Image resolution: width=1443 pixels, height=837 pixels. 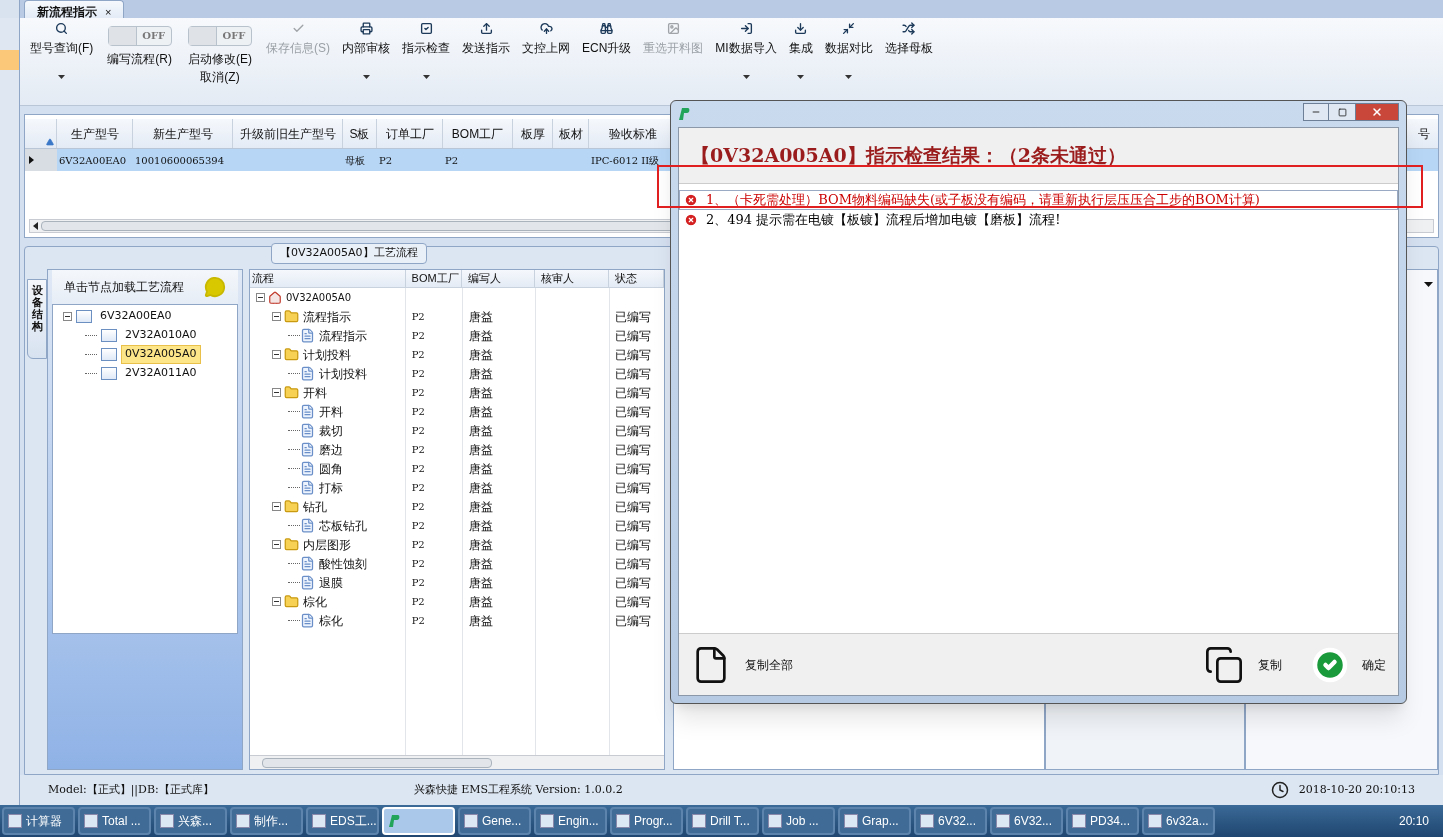 I want to click on scrollbar-thumb, so click(x=377, y=762).